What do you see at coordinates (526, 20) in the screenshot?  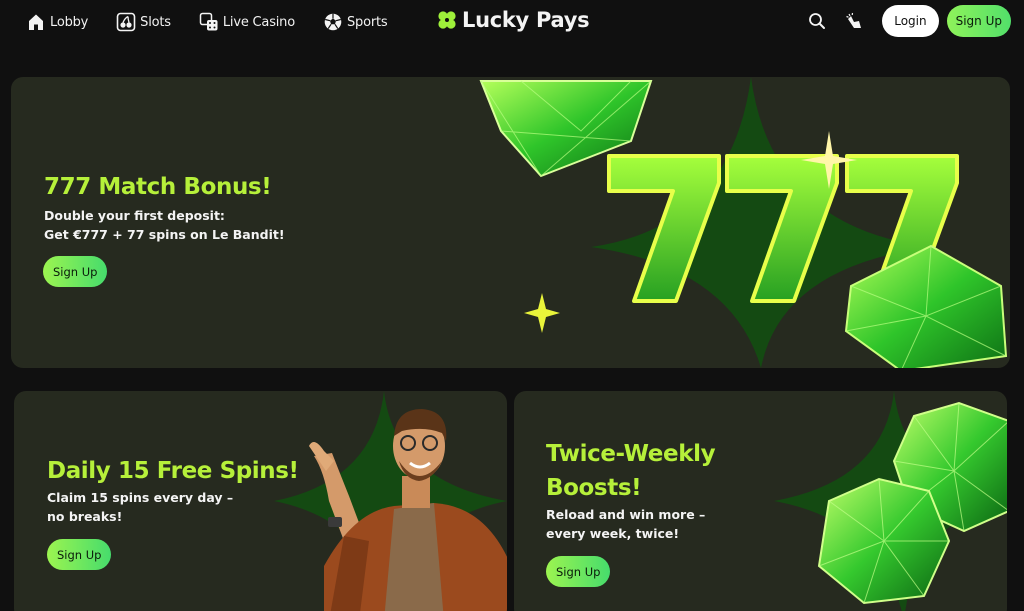 I see `logo-text: Lucky Pays` at bounding box center [526, 20].